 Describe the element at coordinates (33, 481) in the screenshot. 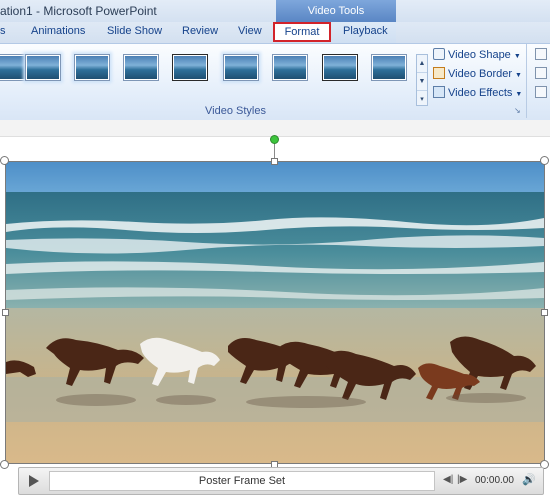

I see `play-icon` at that location.